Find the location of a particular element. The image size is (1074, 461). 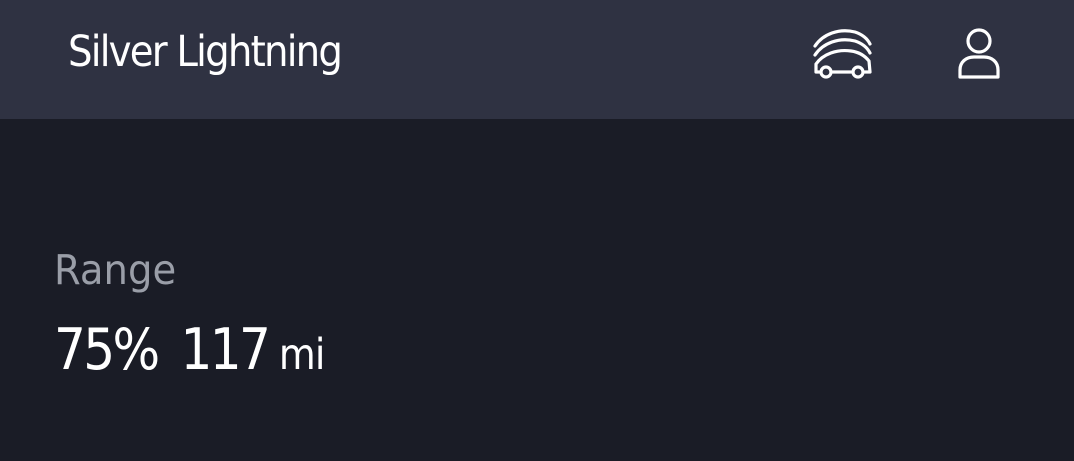

range-label: Range is located at coordinates (115, 270).